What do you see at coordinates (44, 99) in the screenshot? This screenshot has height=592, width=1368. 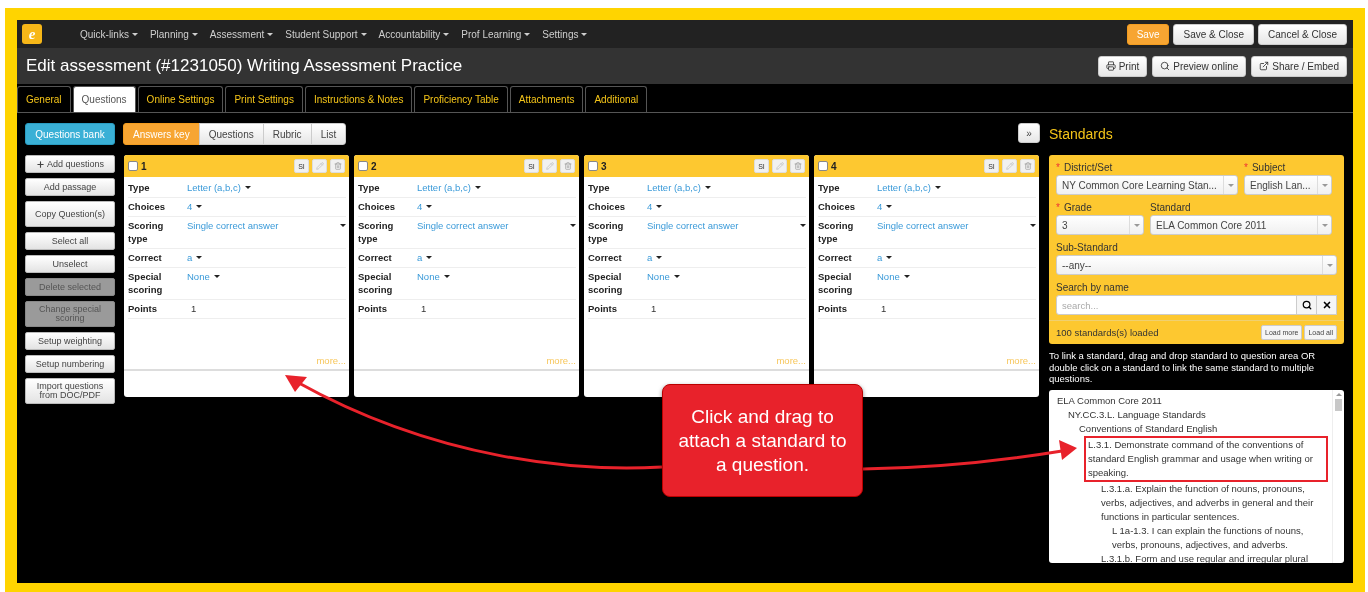 I see `tab: General` at bounding box center [44, 99].